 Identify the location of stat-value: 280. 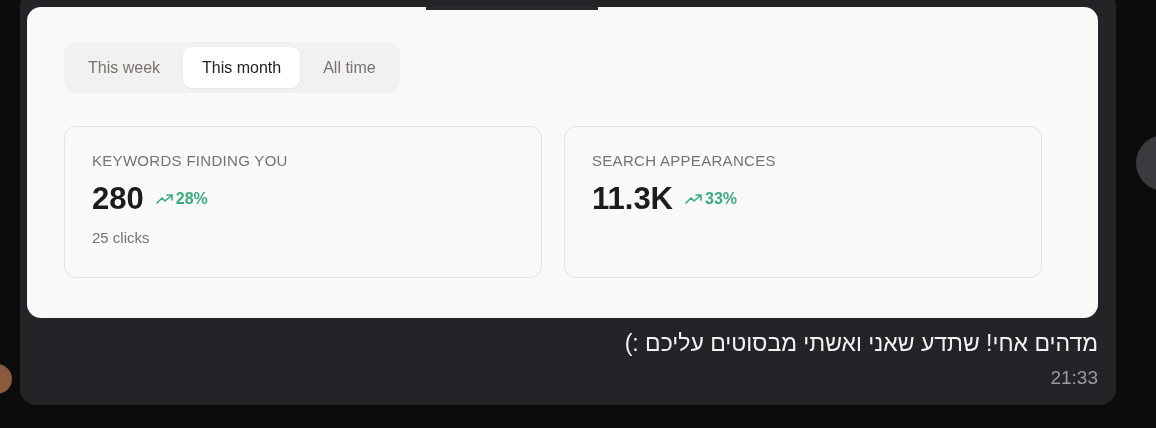
(118, 199).